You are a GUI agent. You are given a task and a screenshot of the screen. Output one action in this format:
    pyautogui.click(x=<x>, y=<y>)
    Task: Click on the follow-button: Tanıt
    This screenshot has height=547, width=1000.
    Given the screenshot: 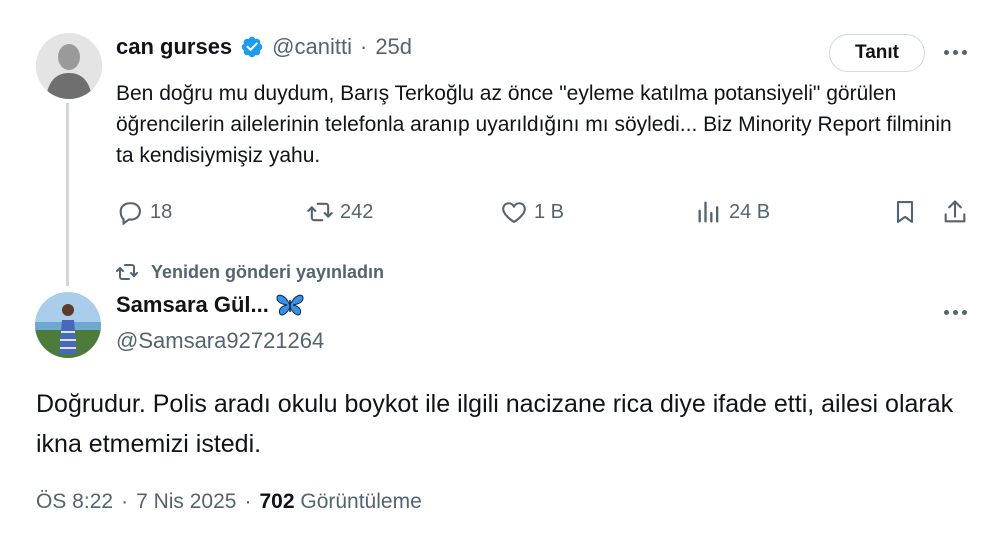 What is the action you would take?
    pyautogui.click(x=877, y=53)
    